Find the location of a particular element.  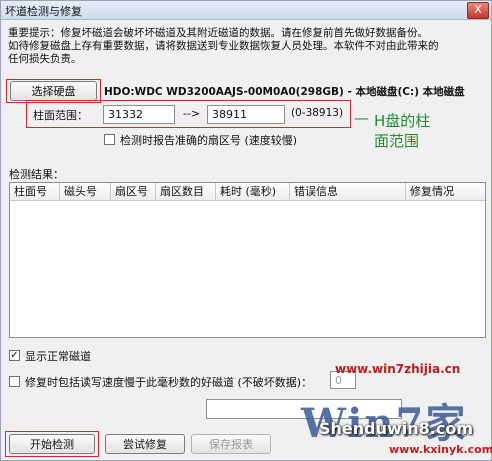

cylinder-range-hint: (0-38913) is located at coordinates (317, 113).